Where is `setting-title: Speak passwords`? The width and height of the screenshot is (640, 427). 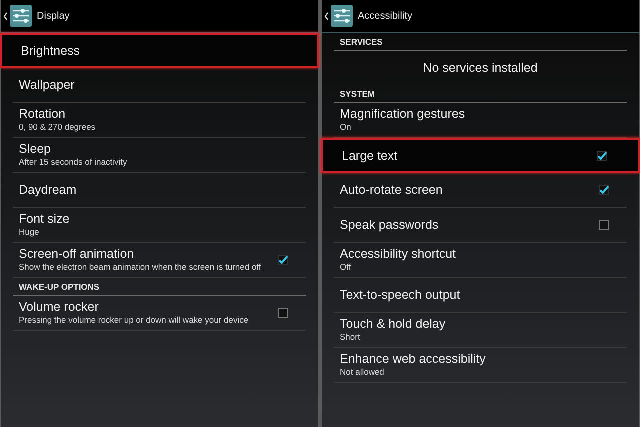
setting-title: Speak passwords is located at coordinates (390, 225).